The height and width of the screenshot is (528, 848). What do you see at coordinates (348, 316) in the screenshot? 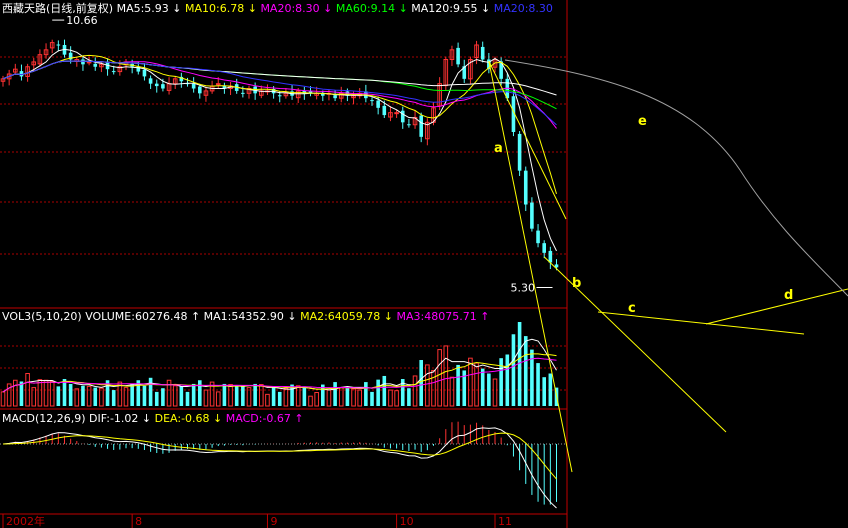
I see `legend-item: MA2:64059.78 ↓` at bounding box center [348, 316].